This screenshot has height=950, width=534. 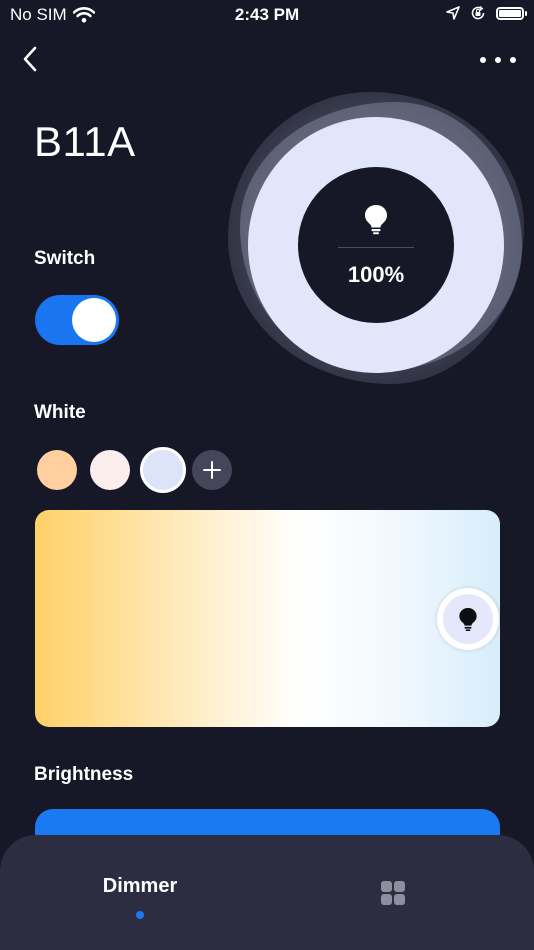 What do you see at coordinates (84, 774) in the screenshot?
I see `brightness-label: Brightness` at bounding box center [84, 774].